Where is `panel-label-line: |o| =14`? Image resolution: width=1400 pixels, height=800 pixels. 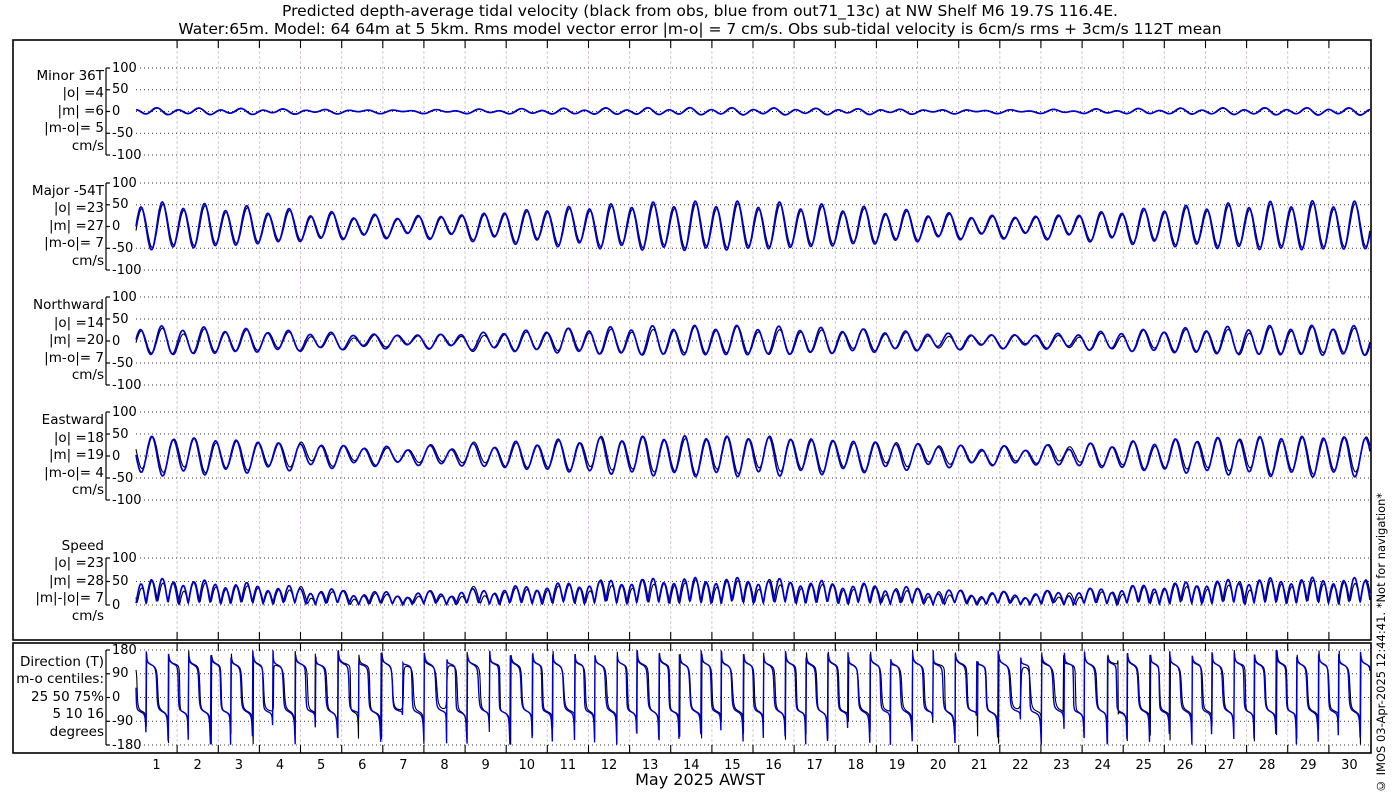
panel-label-line: |o| =14 is located at coordinates (78, 322).